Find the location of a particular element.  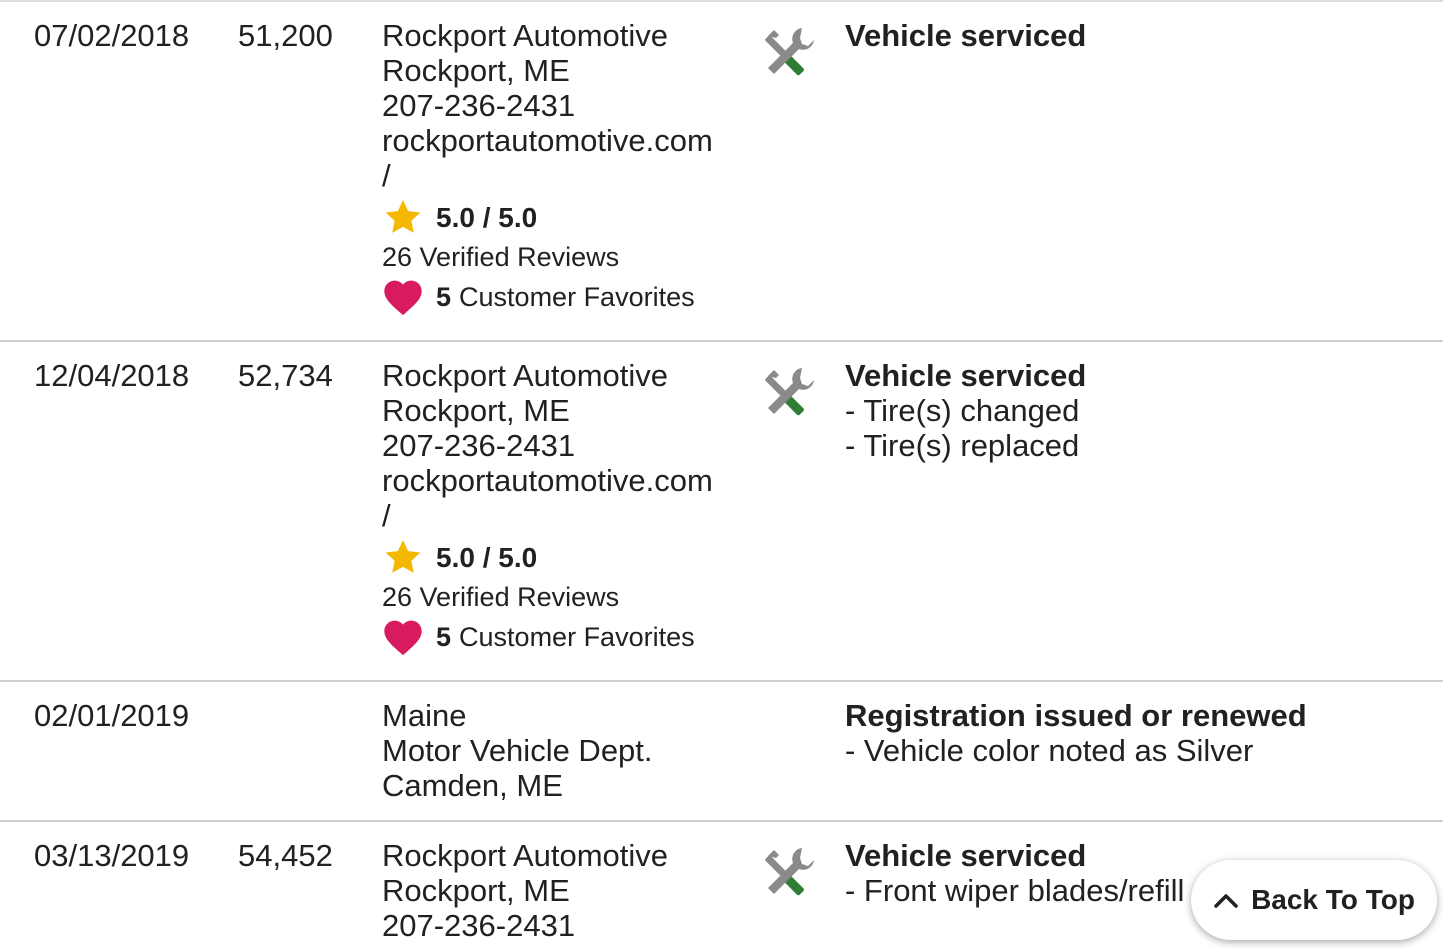

record-odometer: 51,200 is located at coordinates (285, 35).